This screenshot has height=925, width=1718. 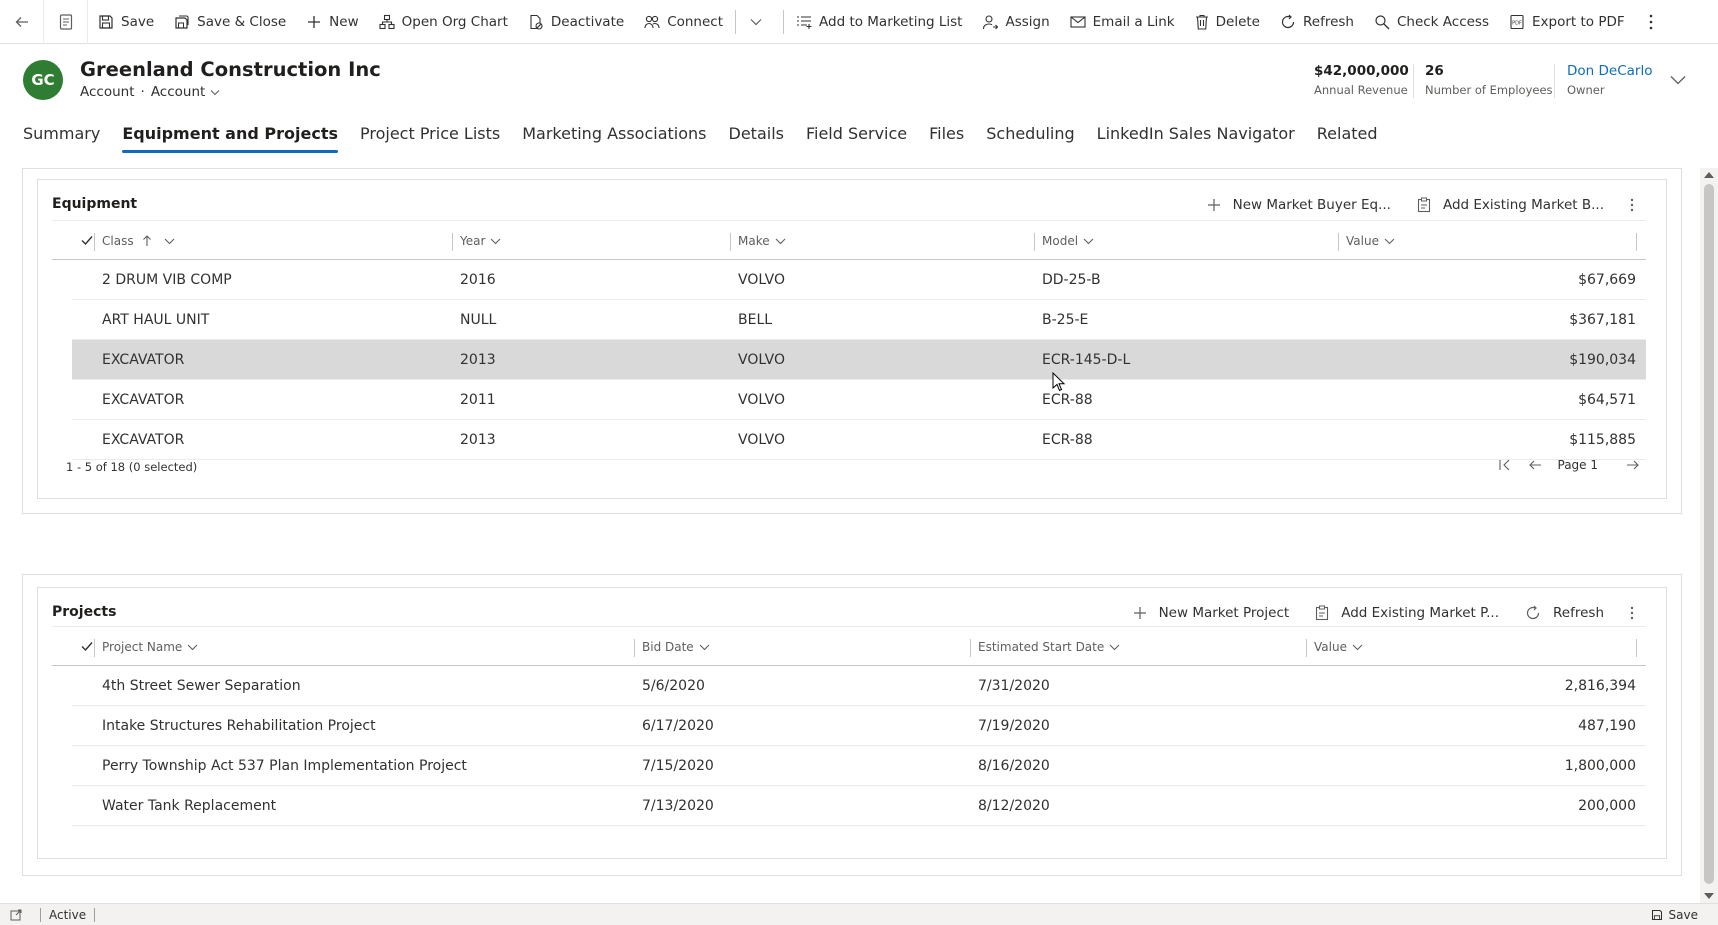 What do you see at coordinates (756, 139) in the screenshot?
I see `tab-details: Details` at bounding box center [756, 139].